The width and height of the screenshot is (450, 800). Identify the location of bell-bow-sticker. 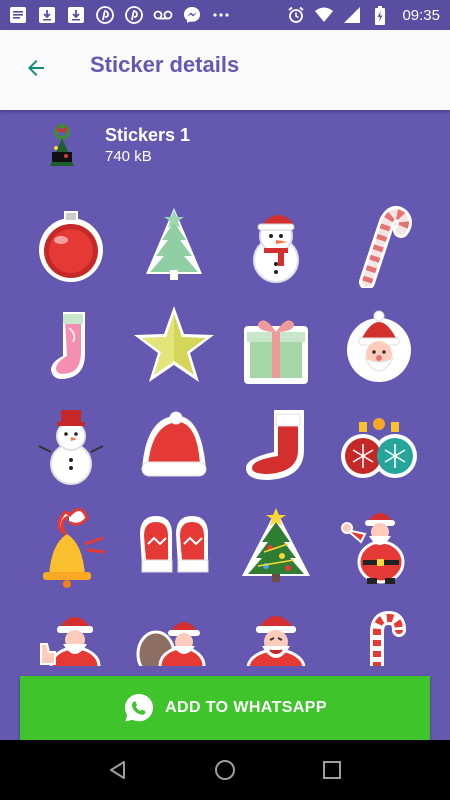
(71, 546).